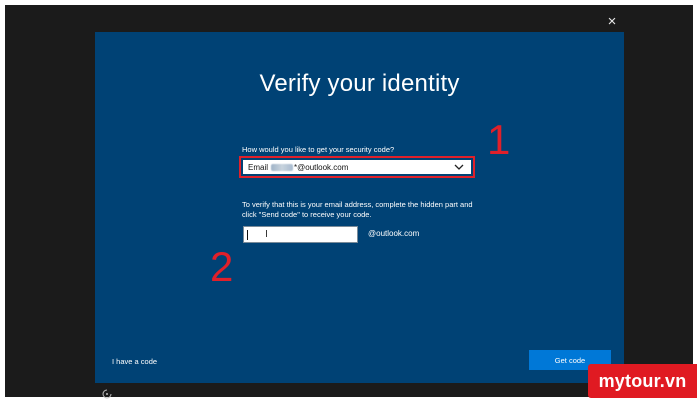  What do you see at coordinates (499, 139) in the screenshot?
I see `step-number-1: 1` at bounding box center [499, 139].